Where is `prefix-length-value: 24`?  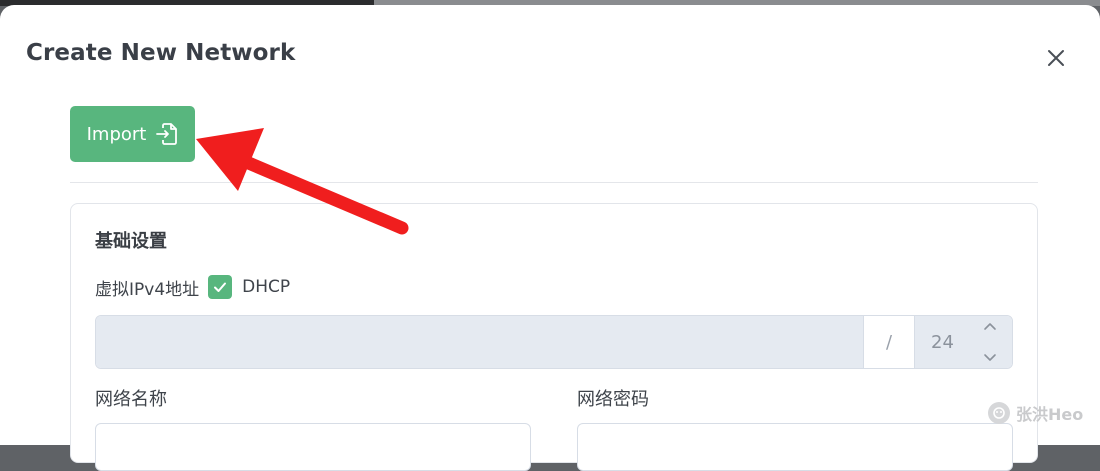 prefix-length-value: 24 is located at coordinates (942, 342).